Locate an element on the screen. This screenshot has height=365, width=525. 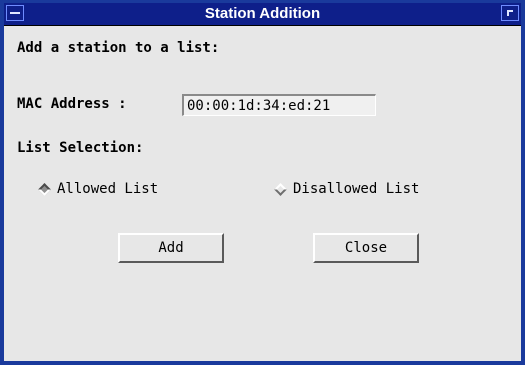
window-title: Station Addition is located at coordinates (262, 13).